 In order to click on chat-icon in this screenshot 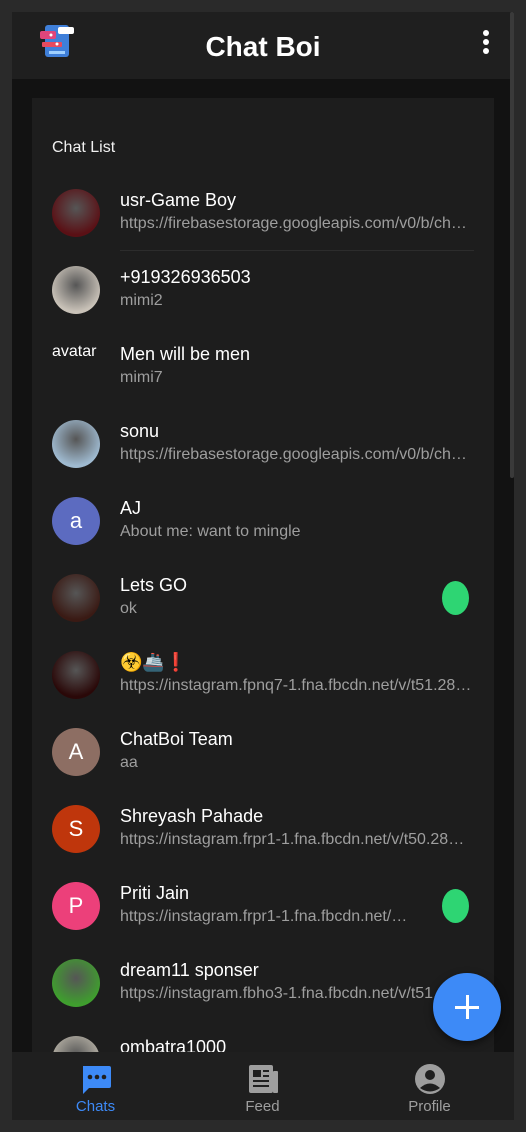, I will do `click(96, 1080)`.